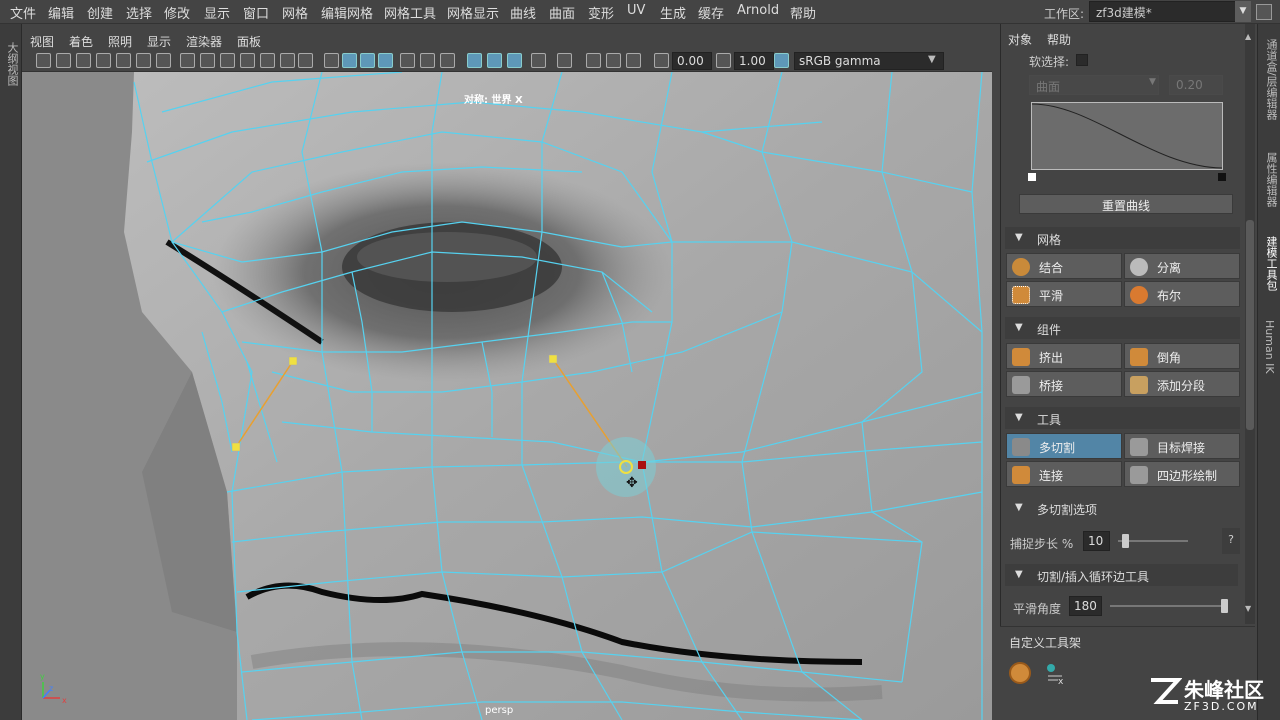 Image resolution: width=1280 pixels, height=720 pixels. What do you see at coordinates (267, 60) in the screenshot?
I see `field-chart-icon` at bounding box center [267, 60].